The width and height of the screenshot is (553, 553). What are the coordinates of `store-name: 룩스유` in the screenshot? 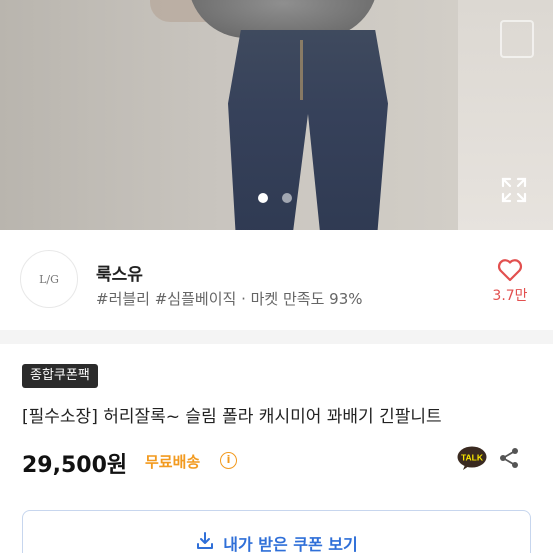 It's located at (119, 272).